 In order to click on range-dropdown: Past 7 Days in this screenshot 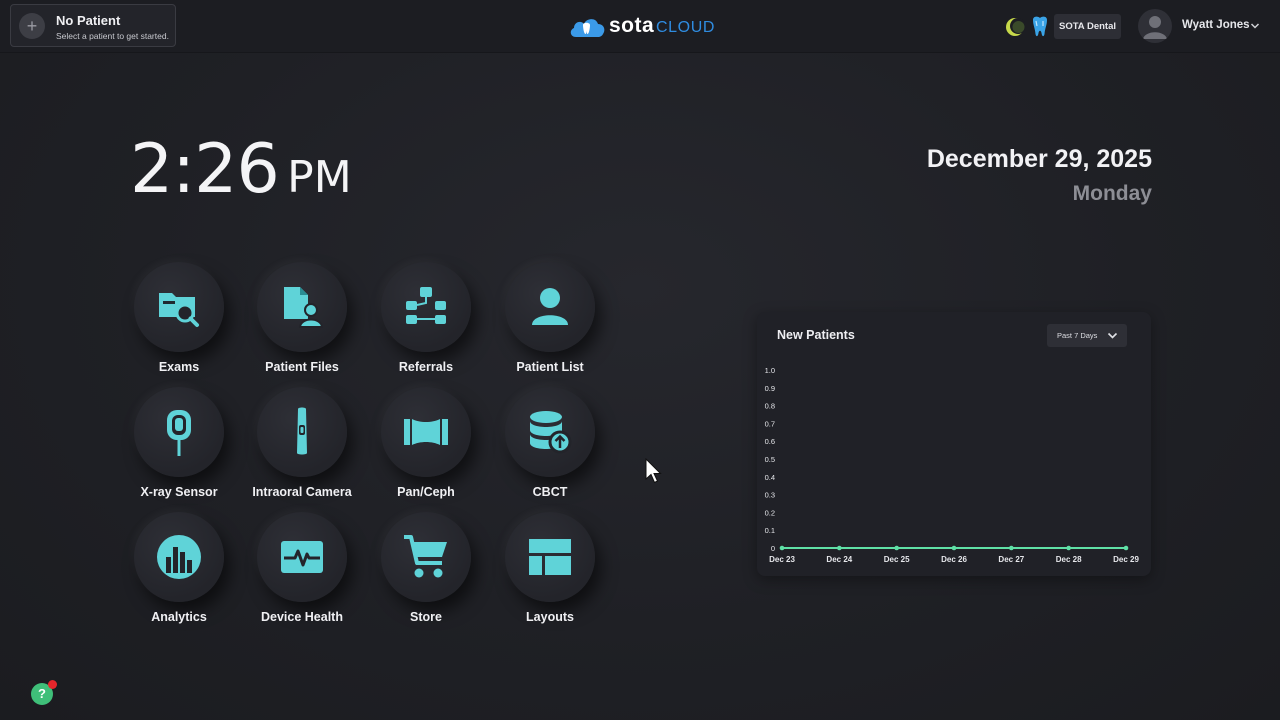, I will do `click(1087, 335)`.